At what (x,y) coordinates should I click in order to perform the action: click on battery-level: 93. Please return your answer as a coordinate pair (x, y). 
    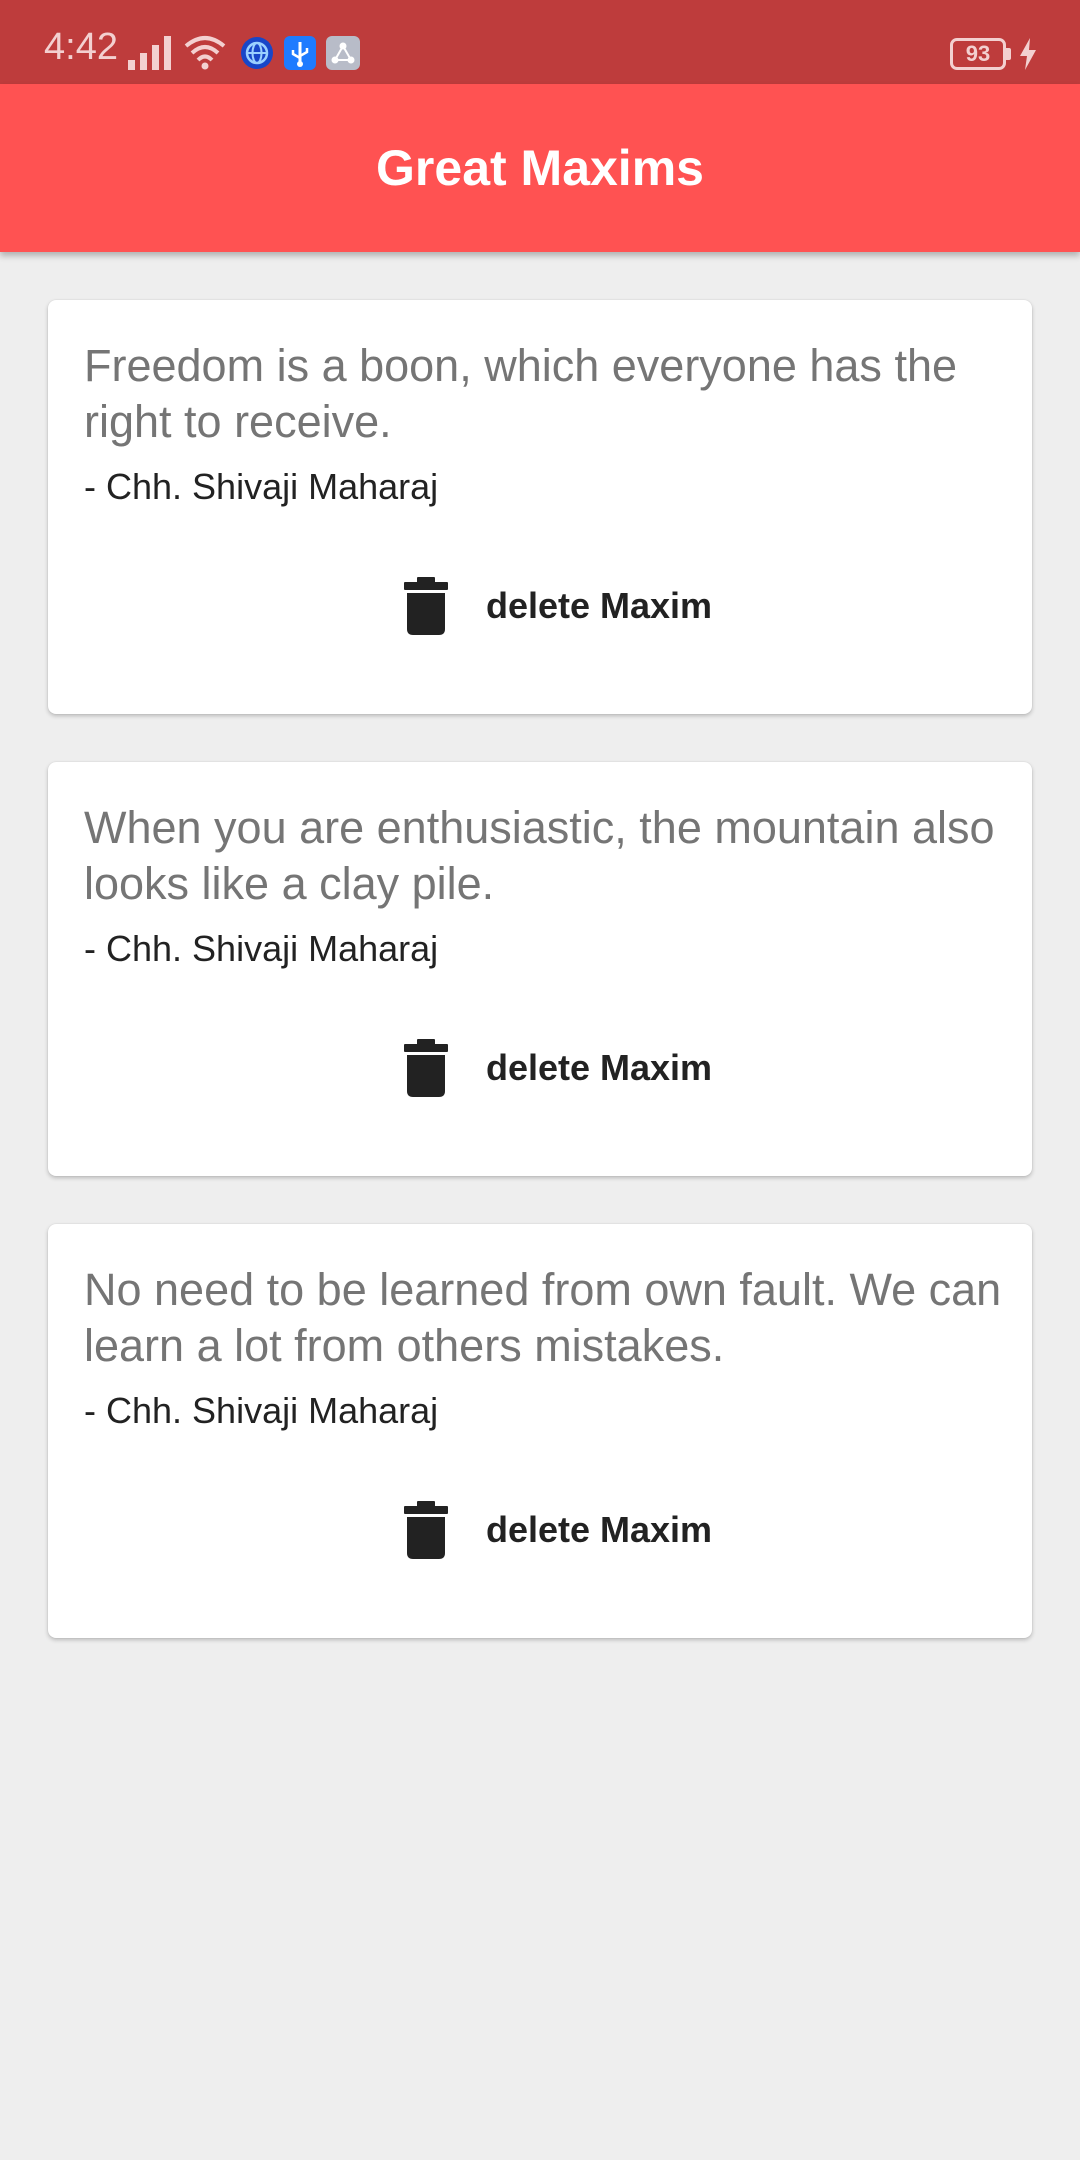
    Looking at the image, I should click on (978, 53).